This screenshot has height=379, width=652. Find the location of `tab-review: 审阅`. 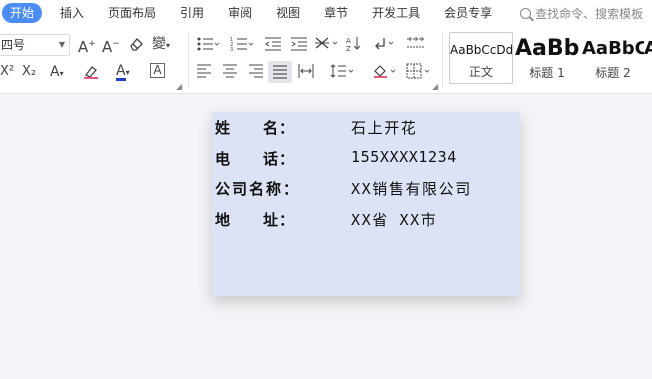

tab-review: 审阅 is located at coordinates (240, 13).